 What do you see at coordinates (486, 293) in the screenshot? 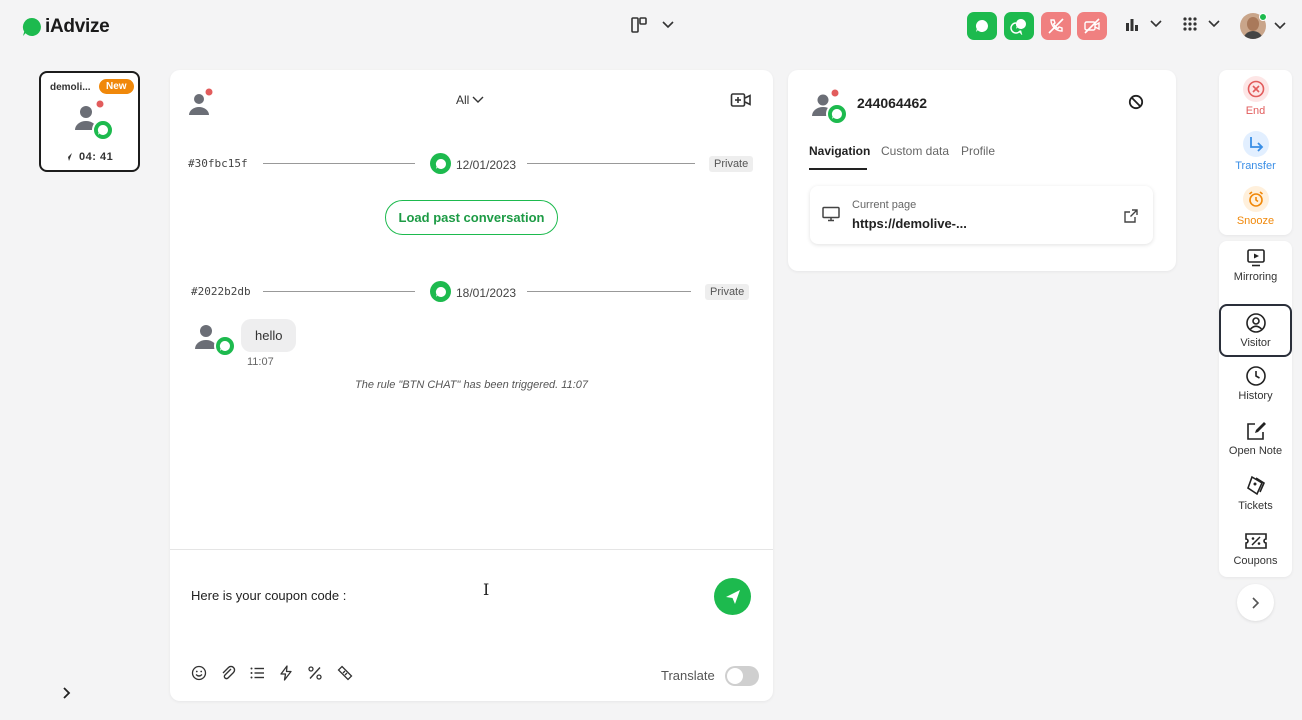
I see `thread-date: 18/01/2023` at bounding box center [486, 293].